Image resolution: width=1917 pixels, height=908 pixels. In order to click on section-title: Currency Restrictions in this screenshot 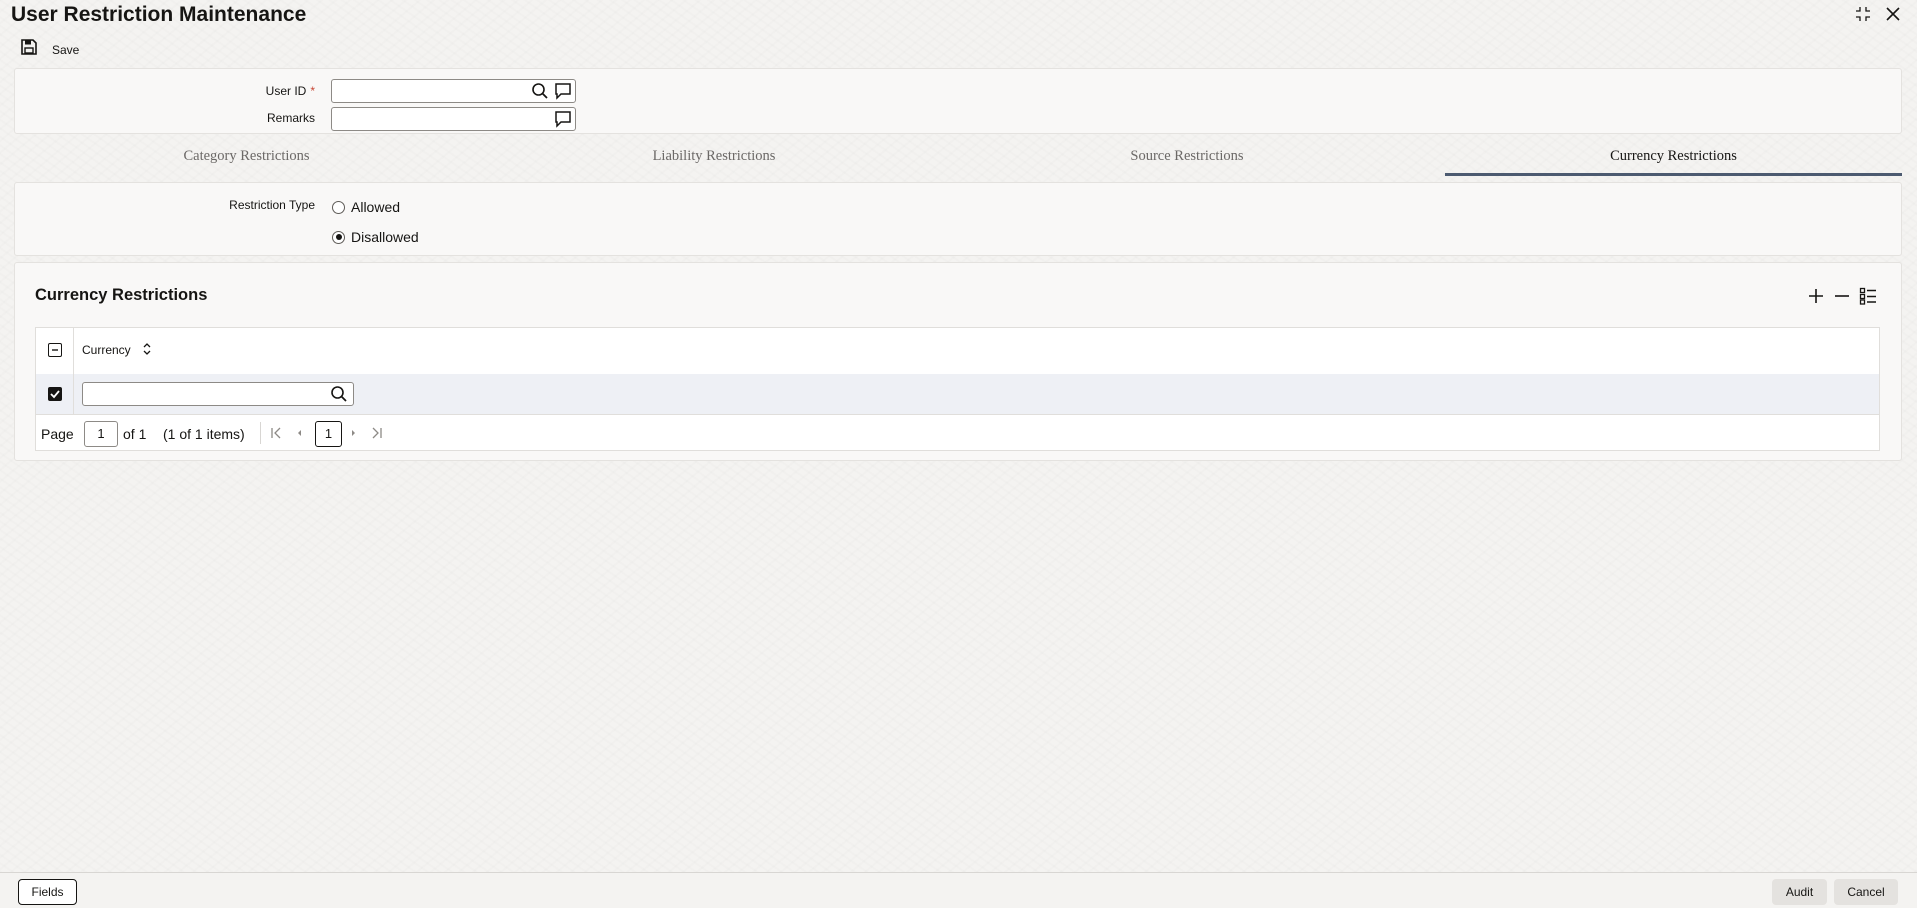, I will do `click(121, 295)`.